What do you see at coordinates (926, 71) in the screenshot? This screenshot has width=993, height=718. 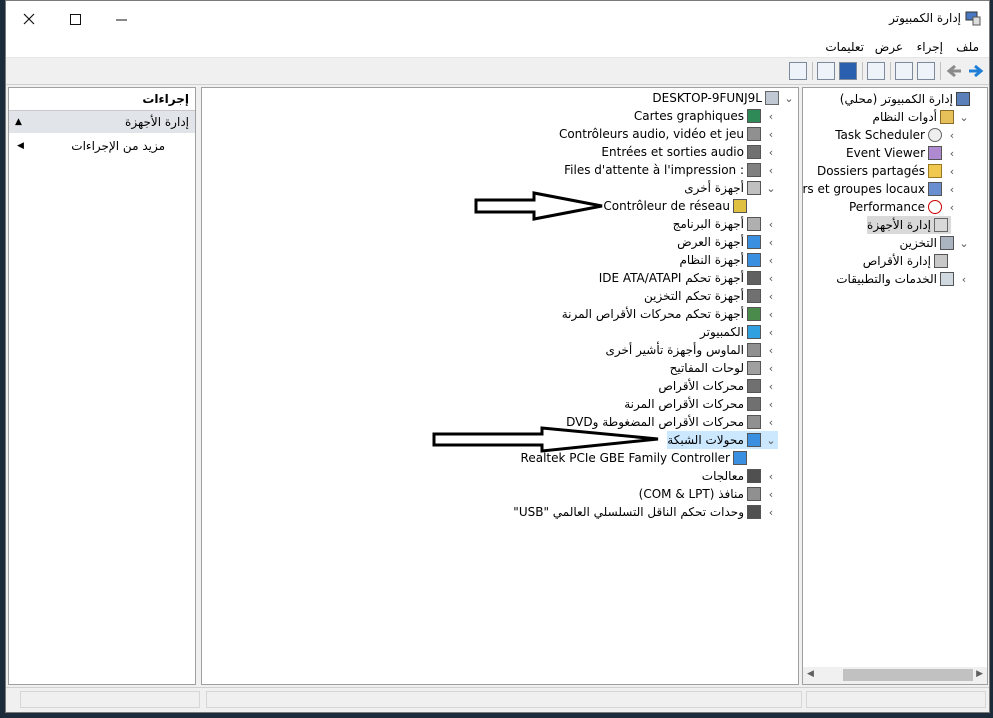 I see `up-folder-button` at bounding box center [926, 71].